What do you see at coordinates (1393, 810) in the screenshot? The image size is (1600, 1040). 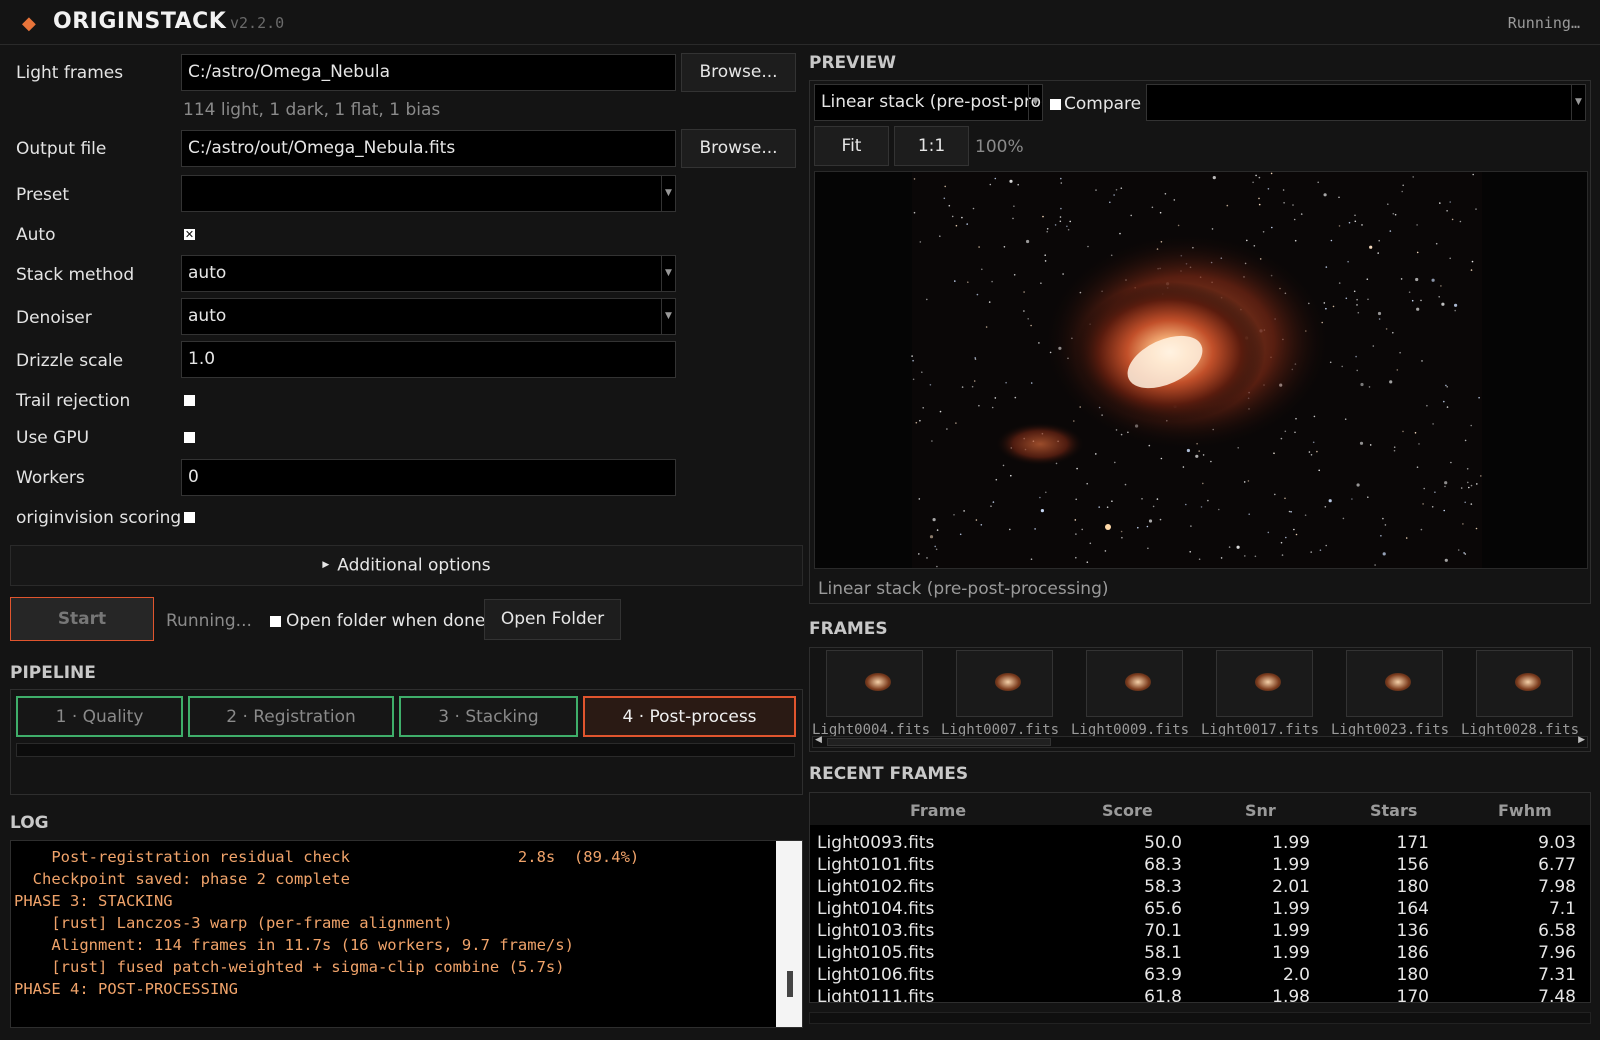 I see `column-header-stars: Stars` at bounding box center [1393, 810].